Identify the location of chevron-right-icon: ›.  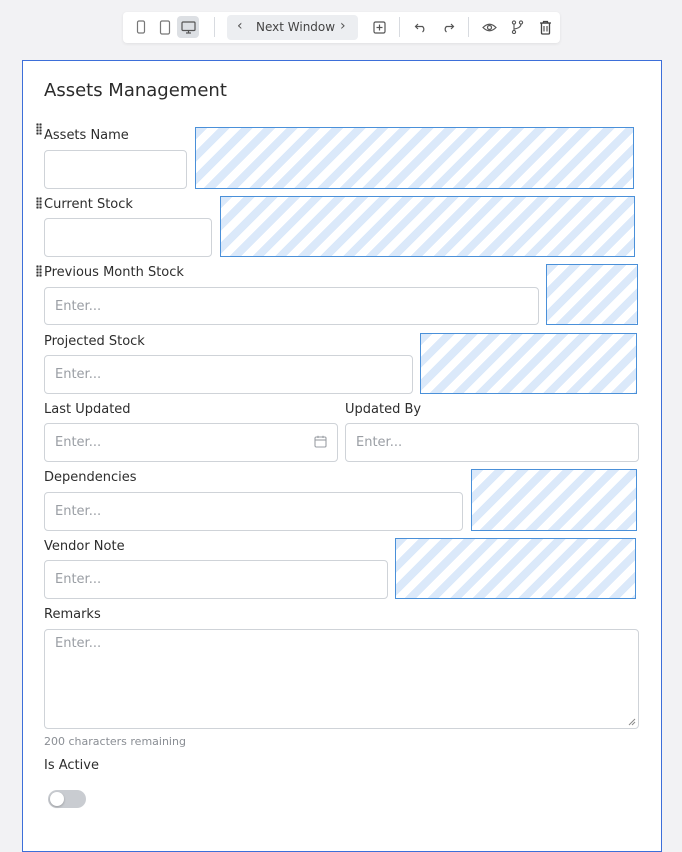
(343, 26).